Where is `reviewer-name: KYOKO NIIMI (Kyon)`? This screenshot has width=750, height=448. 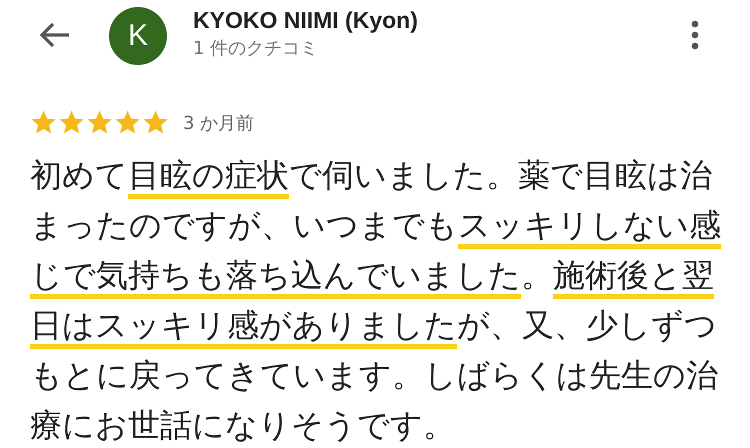 reviewer-name: KYOKO NIIMI (Kyon) is located at coordinates (306, 20).